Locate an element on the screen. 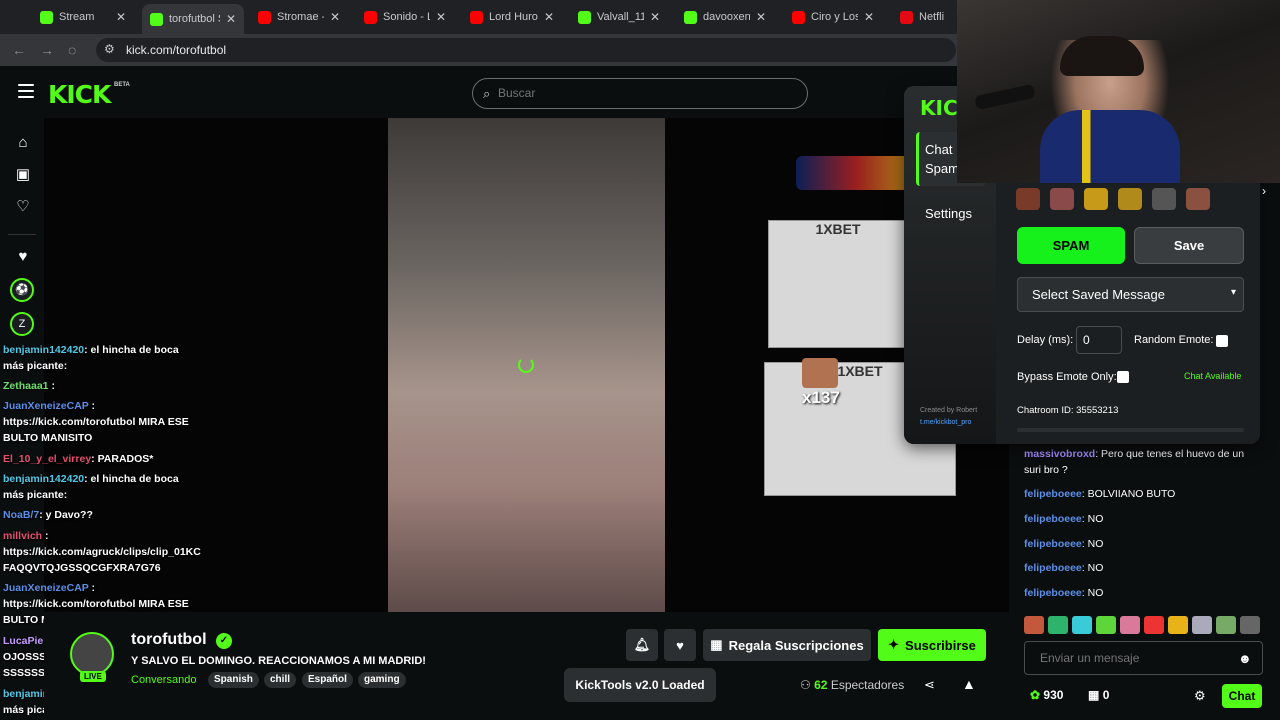  share-icon: ⋖ is located at coordinates (929, 685).